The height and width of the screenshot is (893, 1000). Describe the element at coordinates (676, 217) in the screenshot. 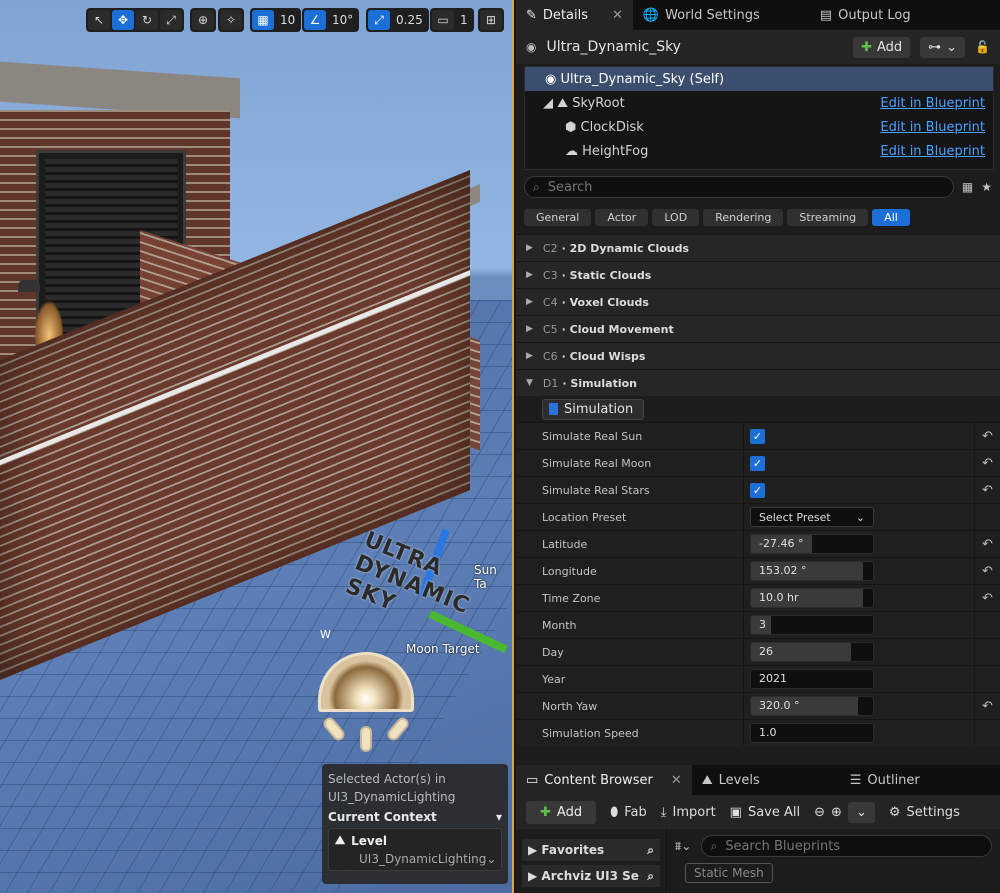

I see `filter-lod: LOD` at that location.